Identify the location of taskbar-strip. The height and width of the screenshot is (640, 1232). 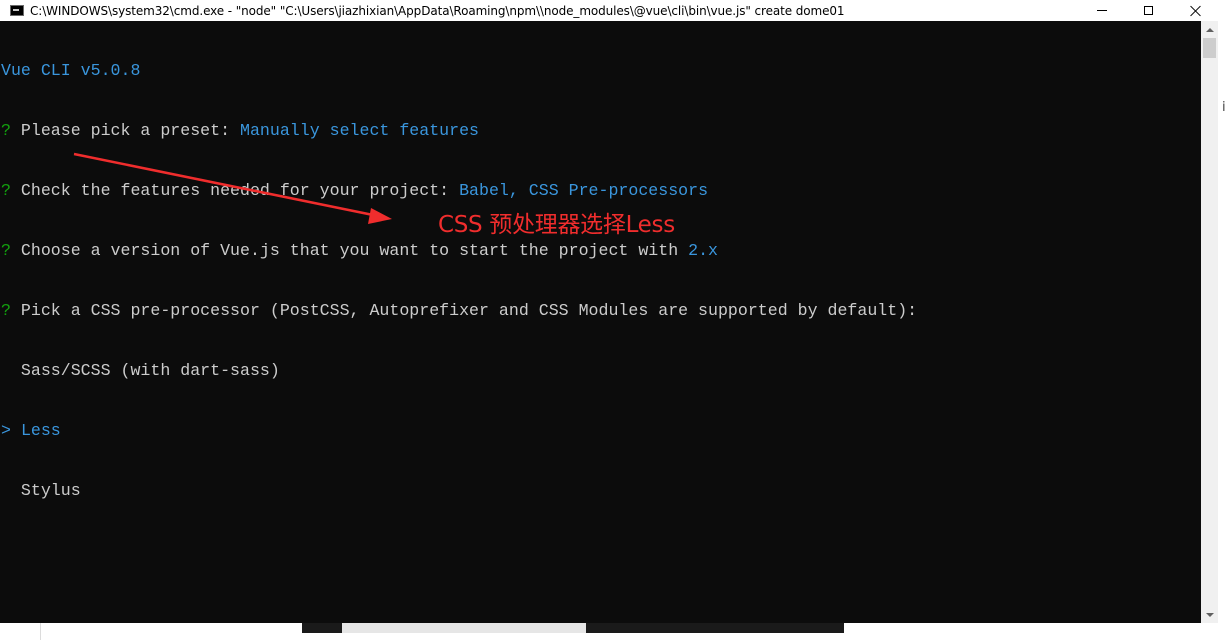
(616, 631).